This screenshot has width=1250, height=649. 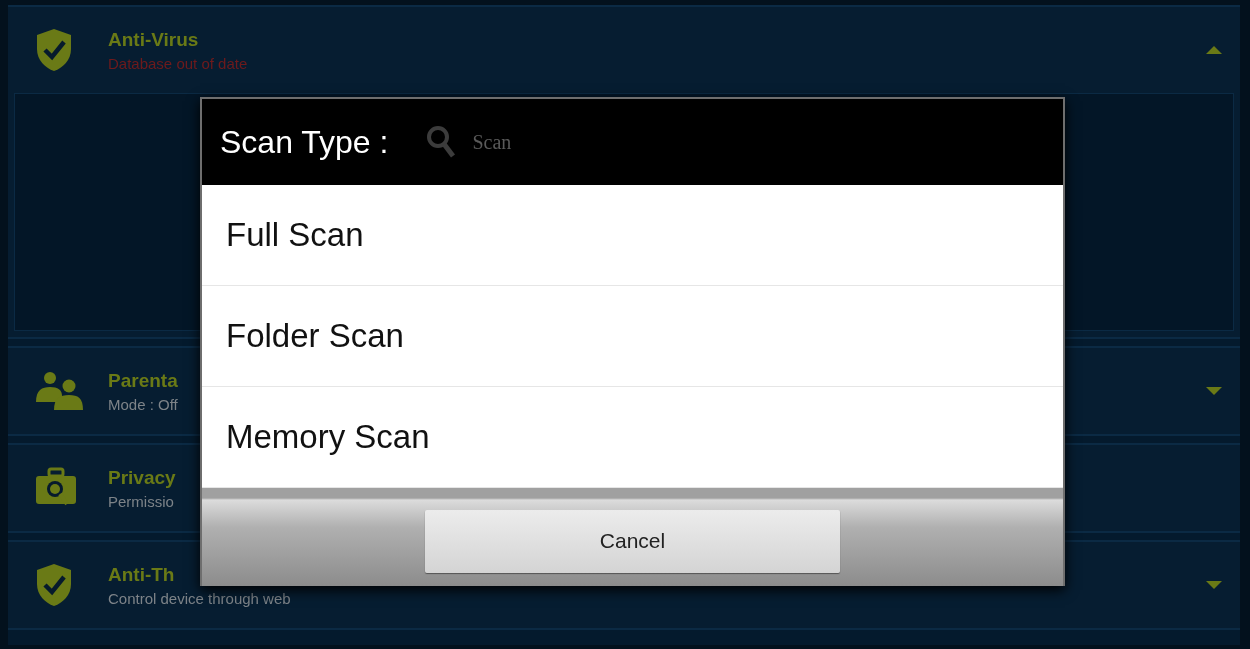 I want to click on feature-status: Control device through web, so click(x=200, y=598).